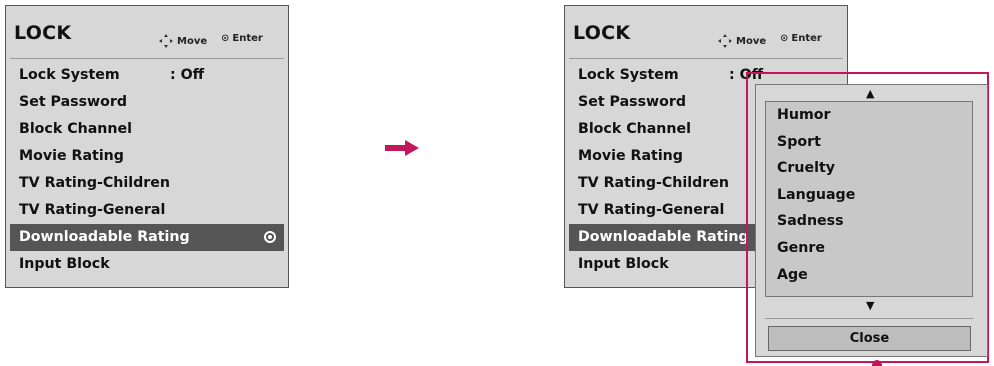 The image size is (994, 366). I want to click on option-genre: Genre, so click(869, 248).